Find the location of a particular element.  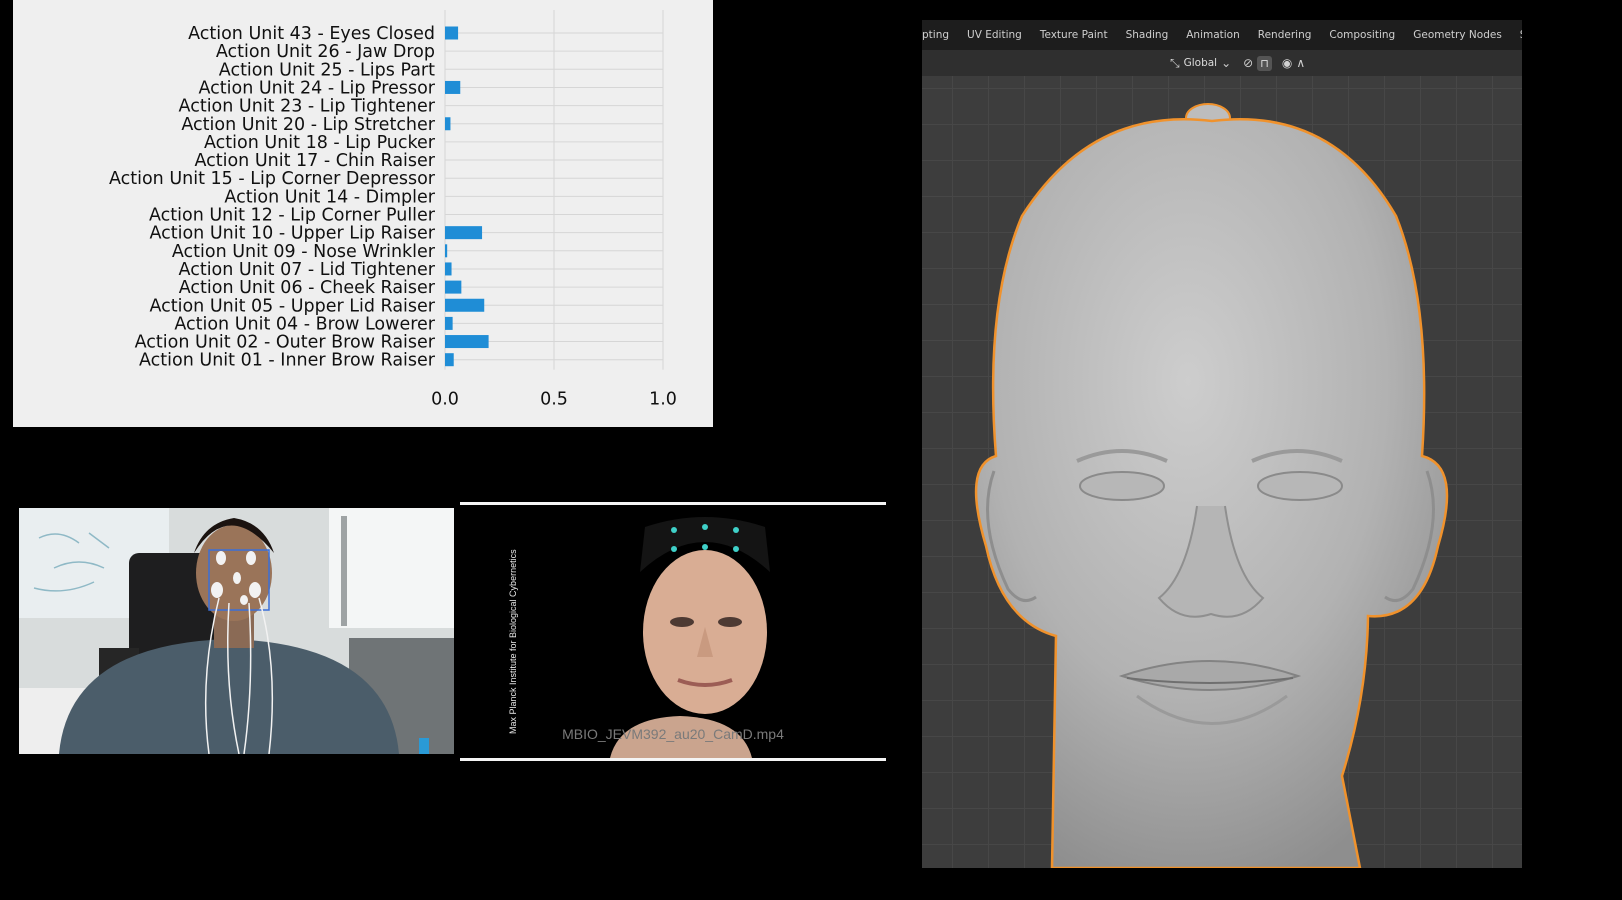

category-label: Action Unit 15 - Lip Corner Depressor is located at coordinates (272, 179).